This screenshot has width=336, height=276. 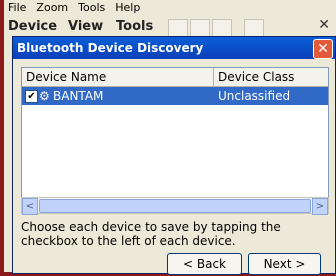 I want to click on menu-help: Help, so click(x=127, y=8).